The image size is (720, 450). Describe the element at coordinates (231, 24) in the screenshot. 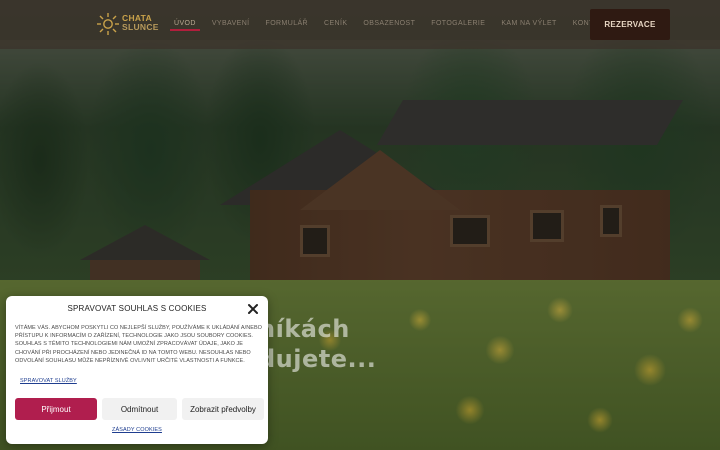

I see `nav-item-vybaveni: VYBAVENÍ` at that location.